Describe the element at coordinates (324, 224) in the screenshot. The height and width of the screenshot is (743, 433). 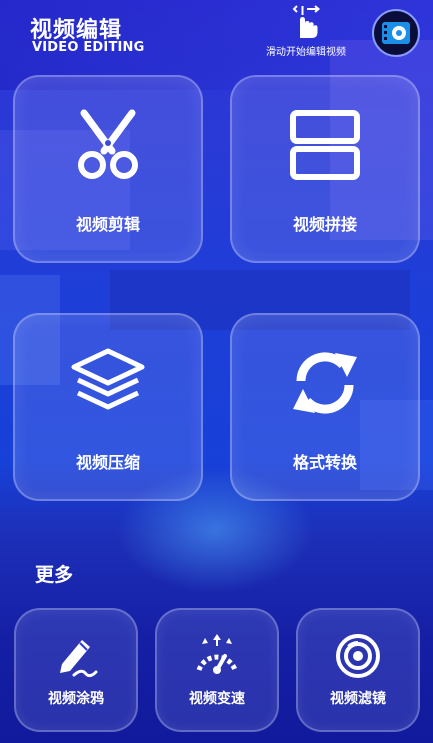
I see `tool-label: 视频拼接` at that location.